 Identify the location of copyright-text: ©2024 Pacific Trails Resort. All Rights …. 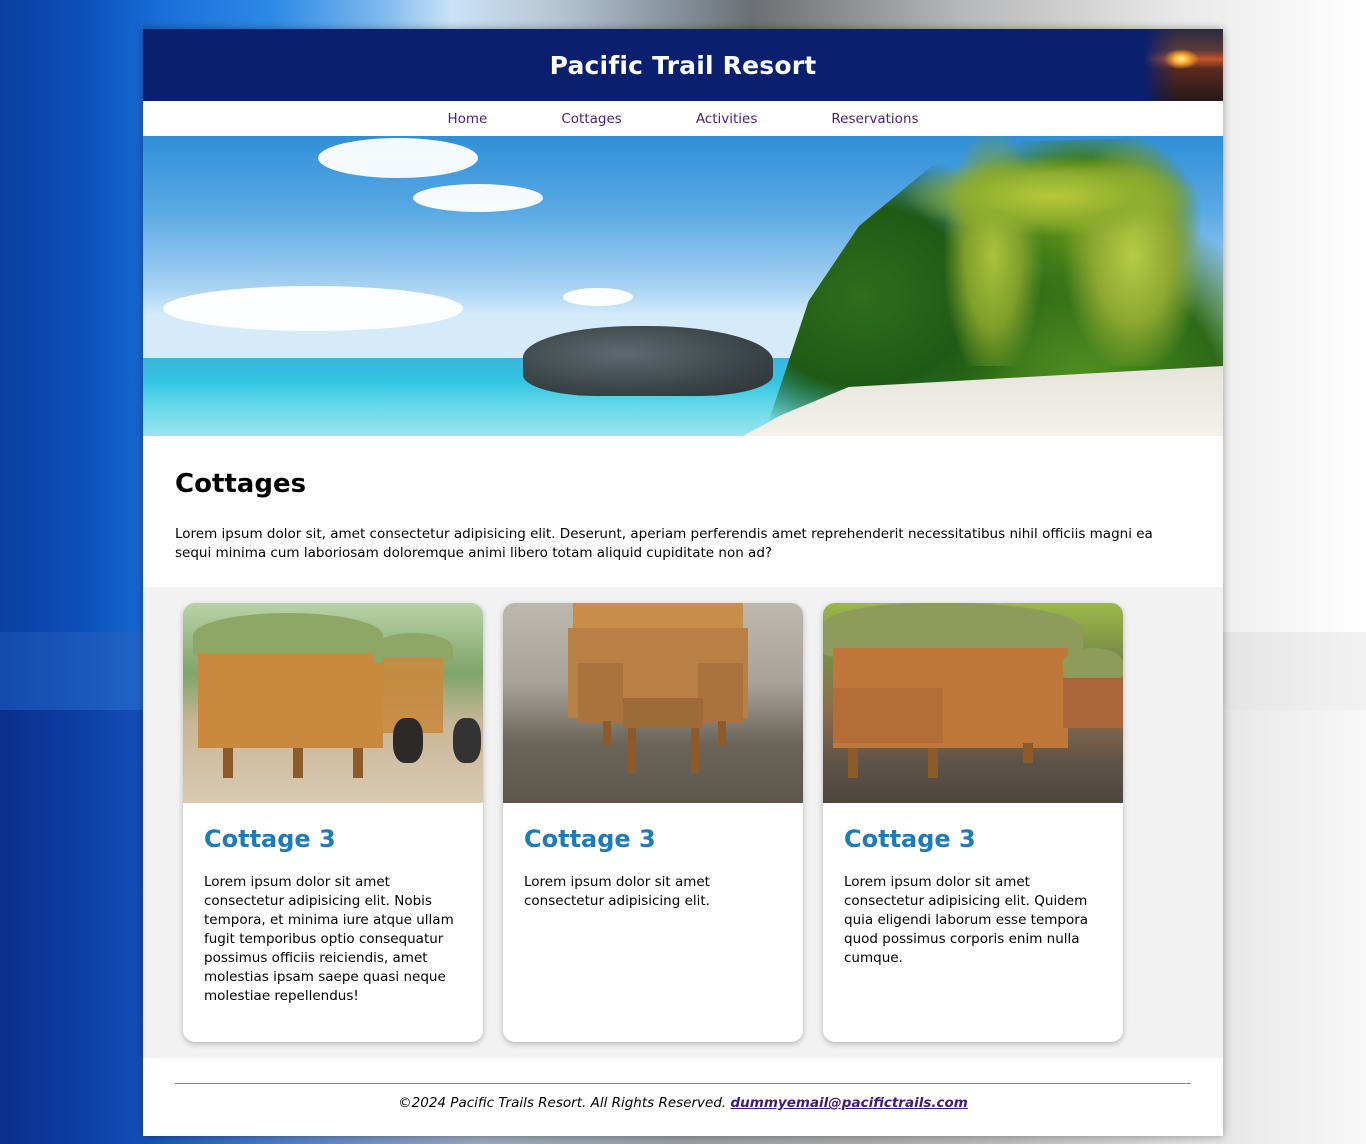
(562, 1103).